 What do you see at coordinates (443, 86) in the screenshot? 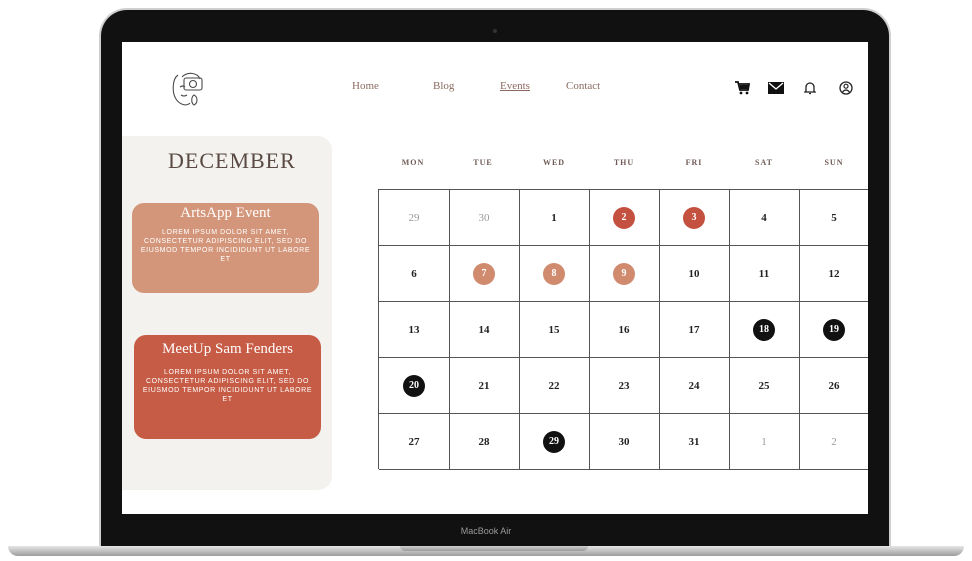
I see `nav-blog: Blog` at bounding box center [443, 86].